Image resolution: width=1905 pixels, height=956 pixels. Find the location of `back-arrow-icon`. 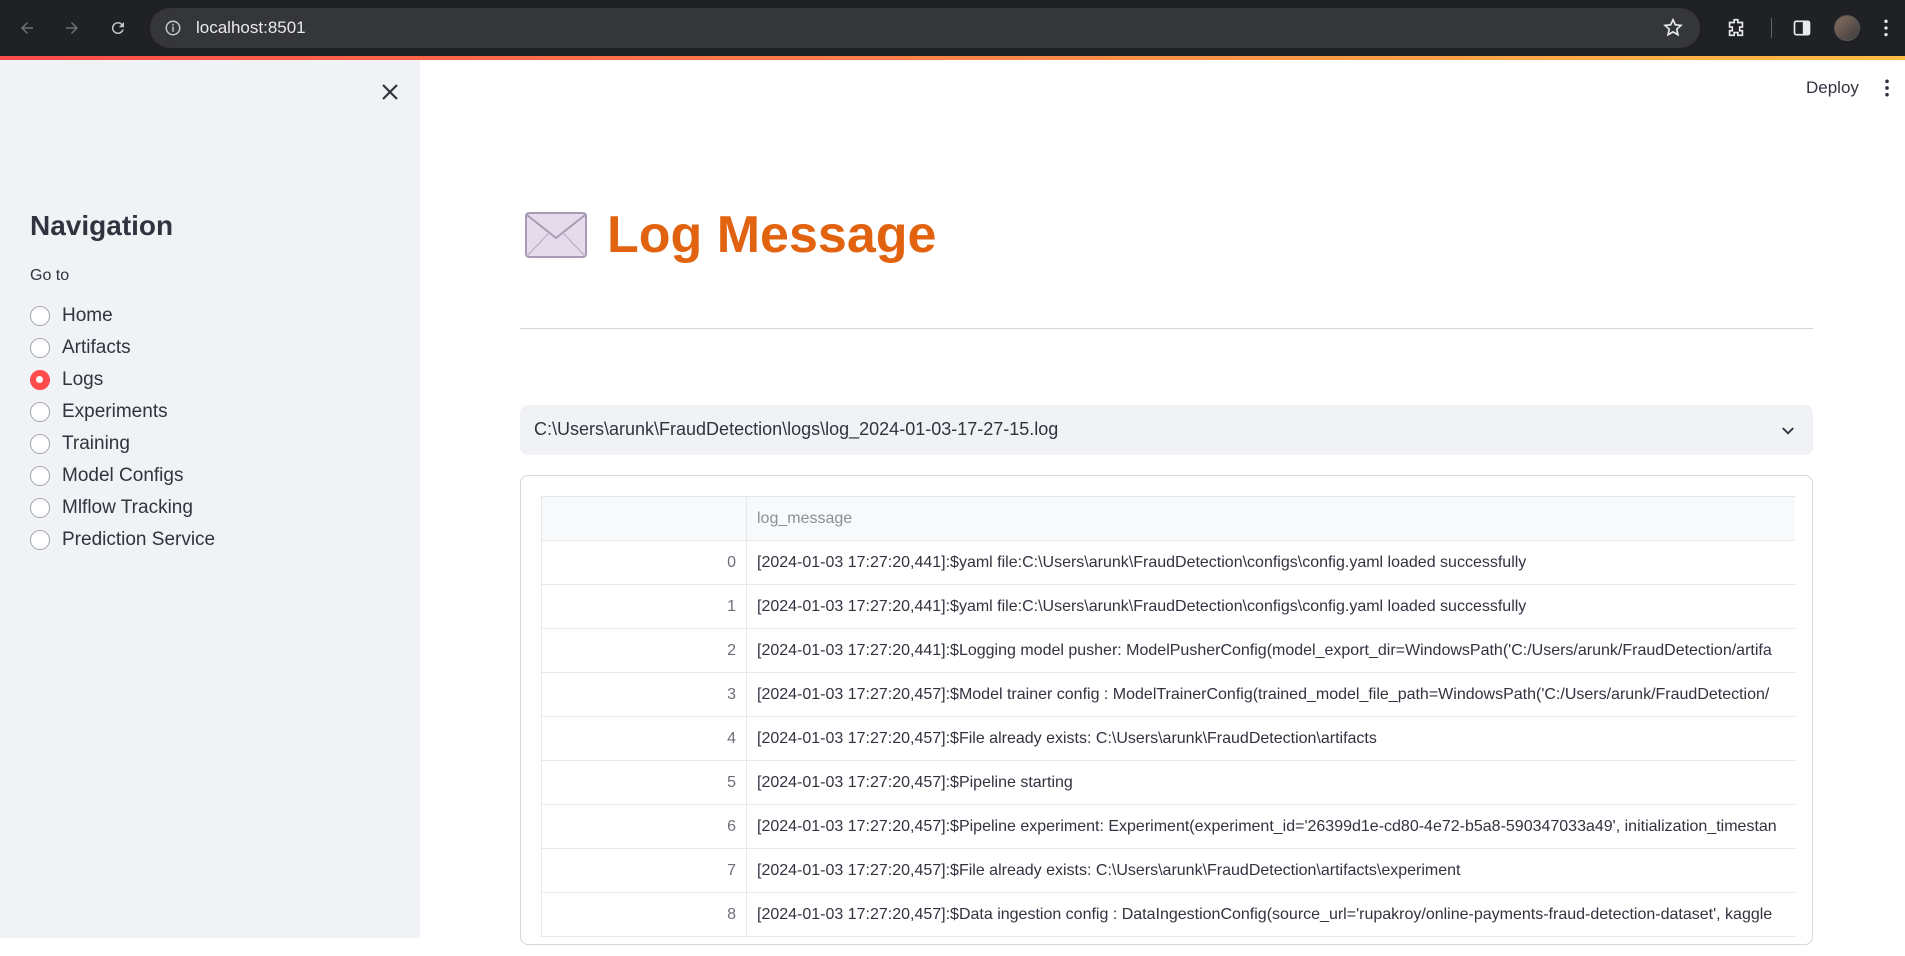

back-arrow-icon is located at coordinates (27, 28).